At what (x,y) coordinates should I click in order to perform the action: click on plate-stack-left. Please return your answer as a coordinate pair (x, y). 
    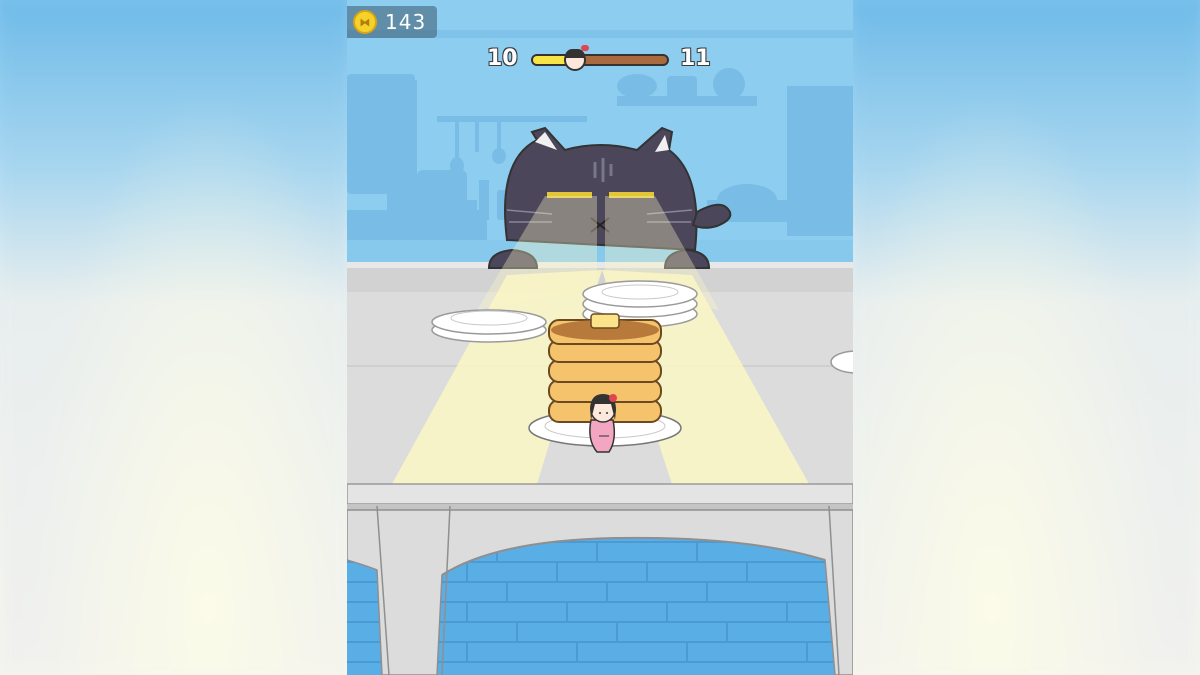
    Looking at the image, I should click on (489, 326).